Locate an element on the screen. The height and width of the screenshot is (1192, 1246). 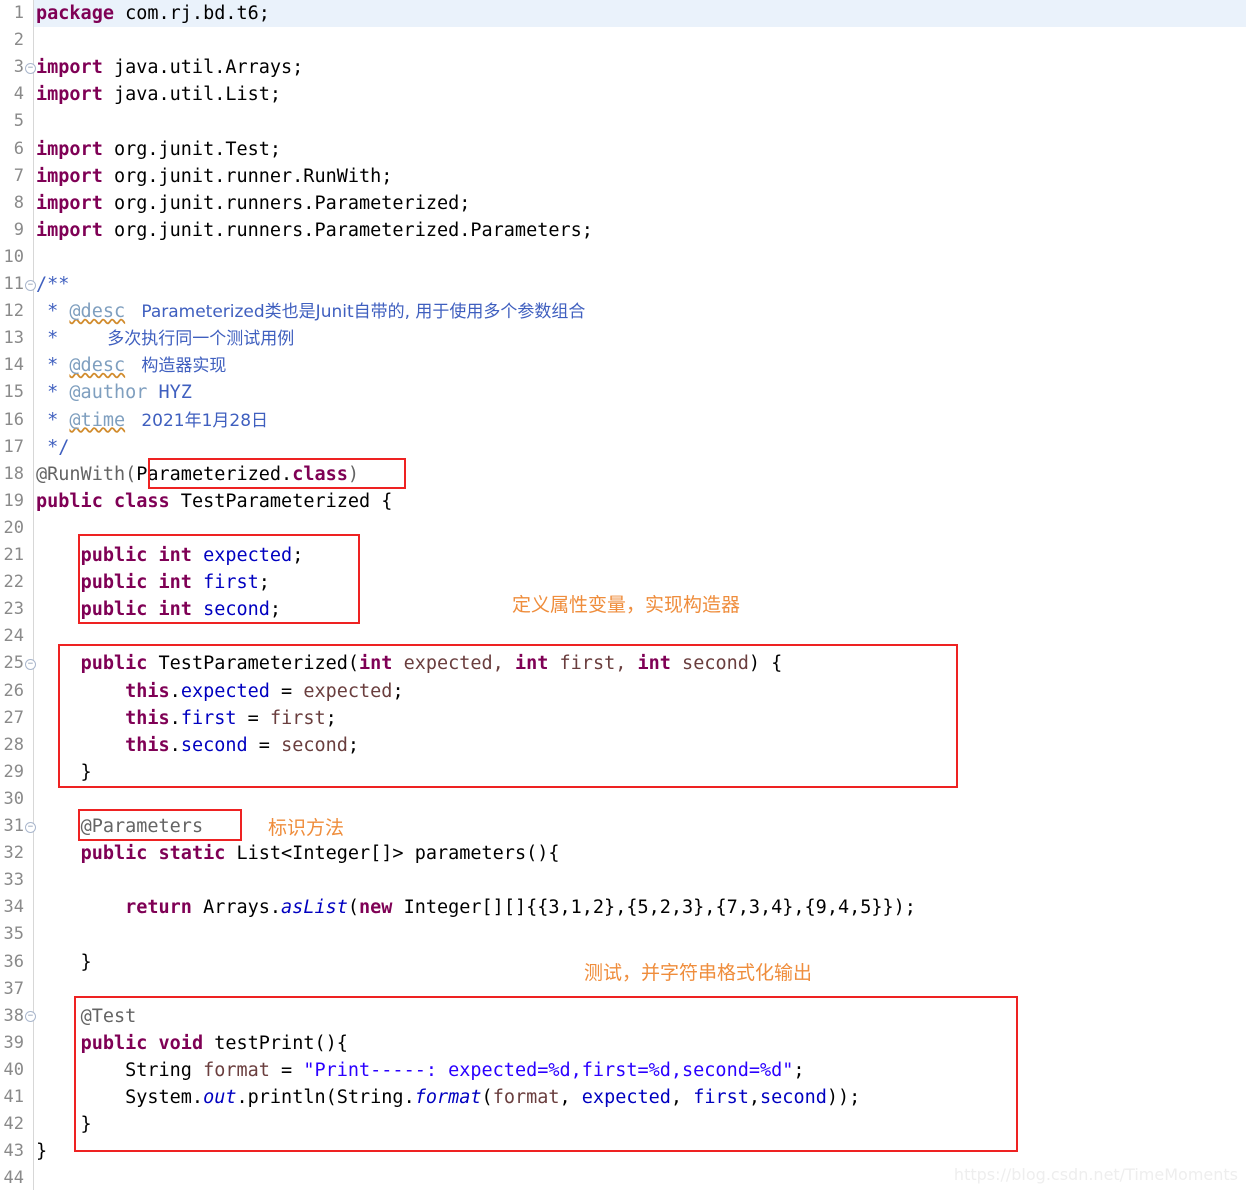
code-line-4: import java.util.List; is located at coordinates (157, 94).